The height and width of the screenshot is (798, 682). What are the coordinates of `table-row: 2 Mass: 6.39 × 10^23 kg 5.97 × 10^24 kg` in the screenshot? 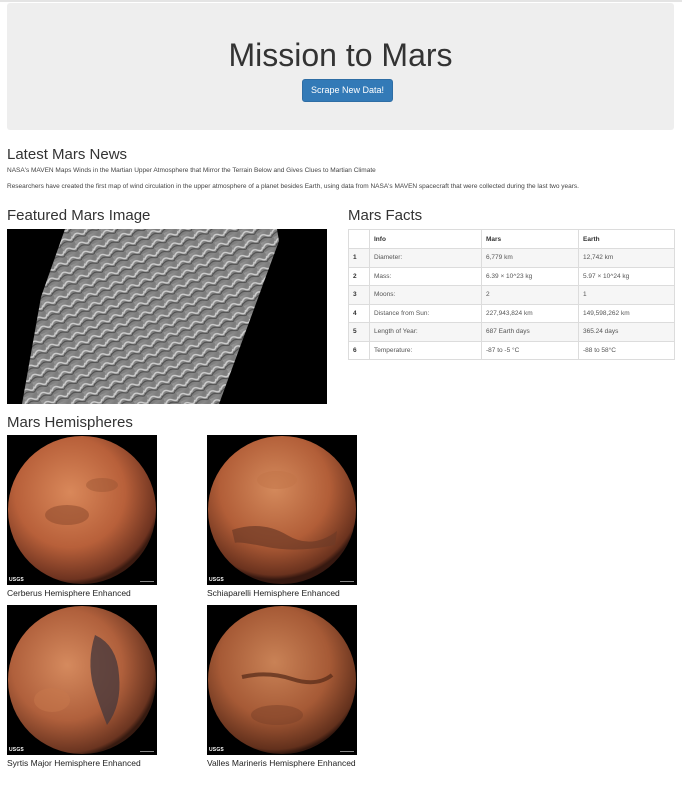 It's located at (511, 276).